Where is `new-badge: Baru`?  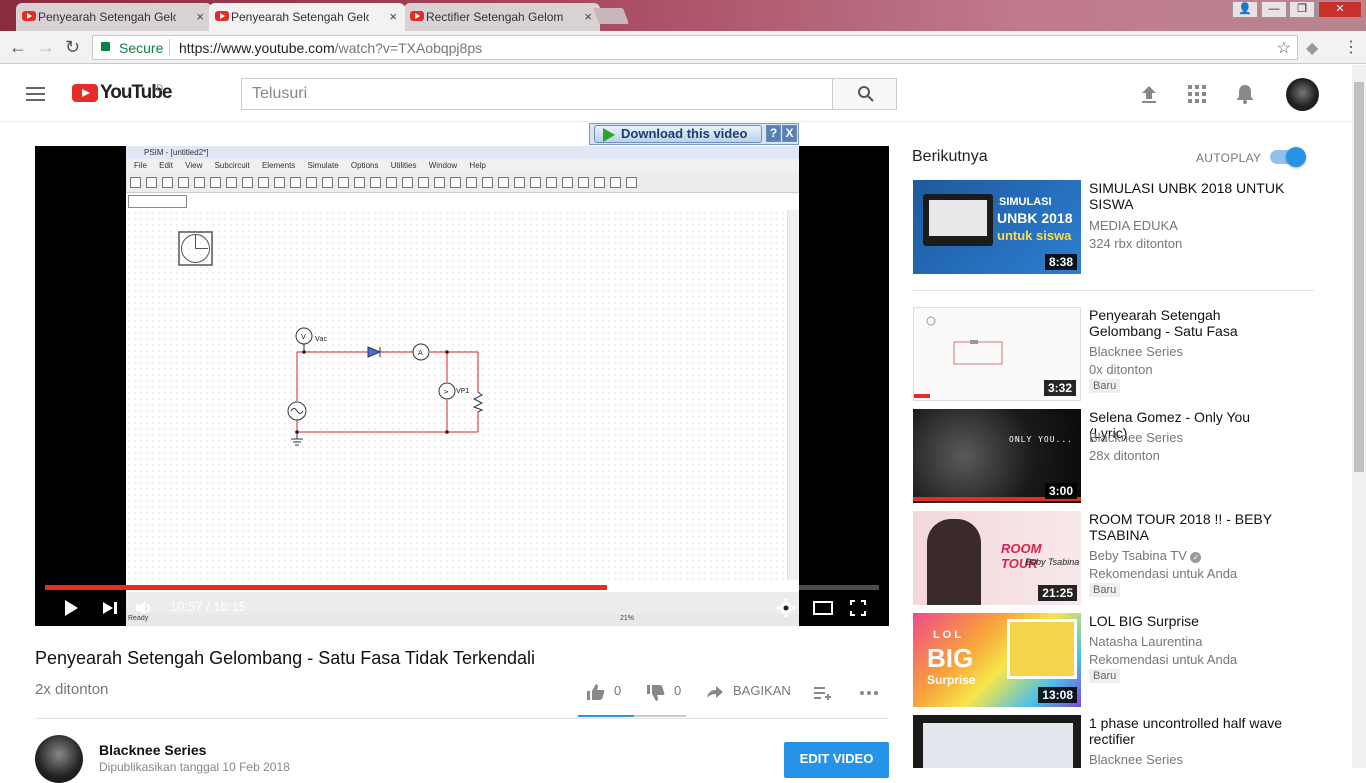
new-badge: Baru is located at coordinates (1105, 590).